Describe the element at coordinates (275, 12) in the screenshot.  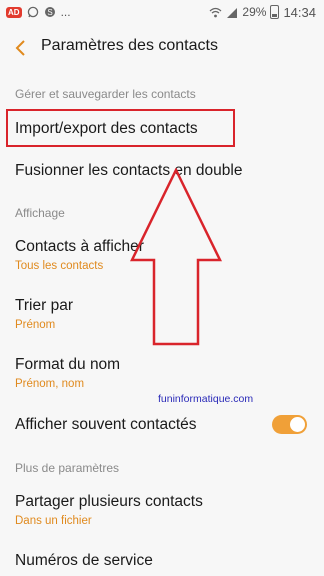
I see `battery-icon` at that location.